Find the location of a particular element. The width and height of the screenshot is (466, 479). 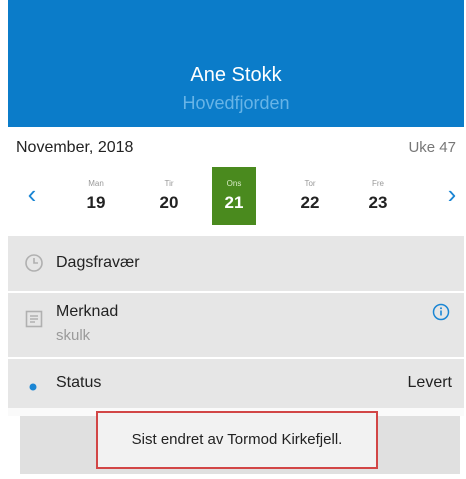

absence-row: Dagsfravær is located at coordinates (236, 264).